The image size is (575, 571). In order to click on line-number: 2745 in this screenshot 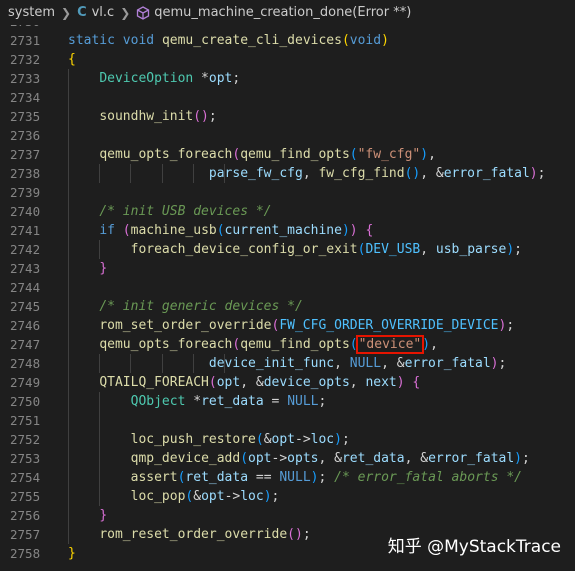, I will do `click(25, 306)`.